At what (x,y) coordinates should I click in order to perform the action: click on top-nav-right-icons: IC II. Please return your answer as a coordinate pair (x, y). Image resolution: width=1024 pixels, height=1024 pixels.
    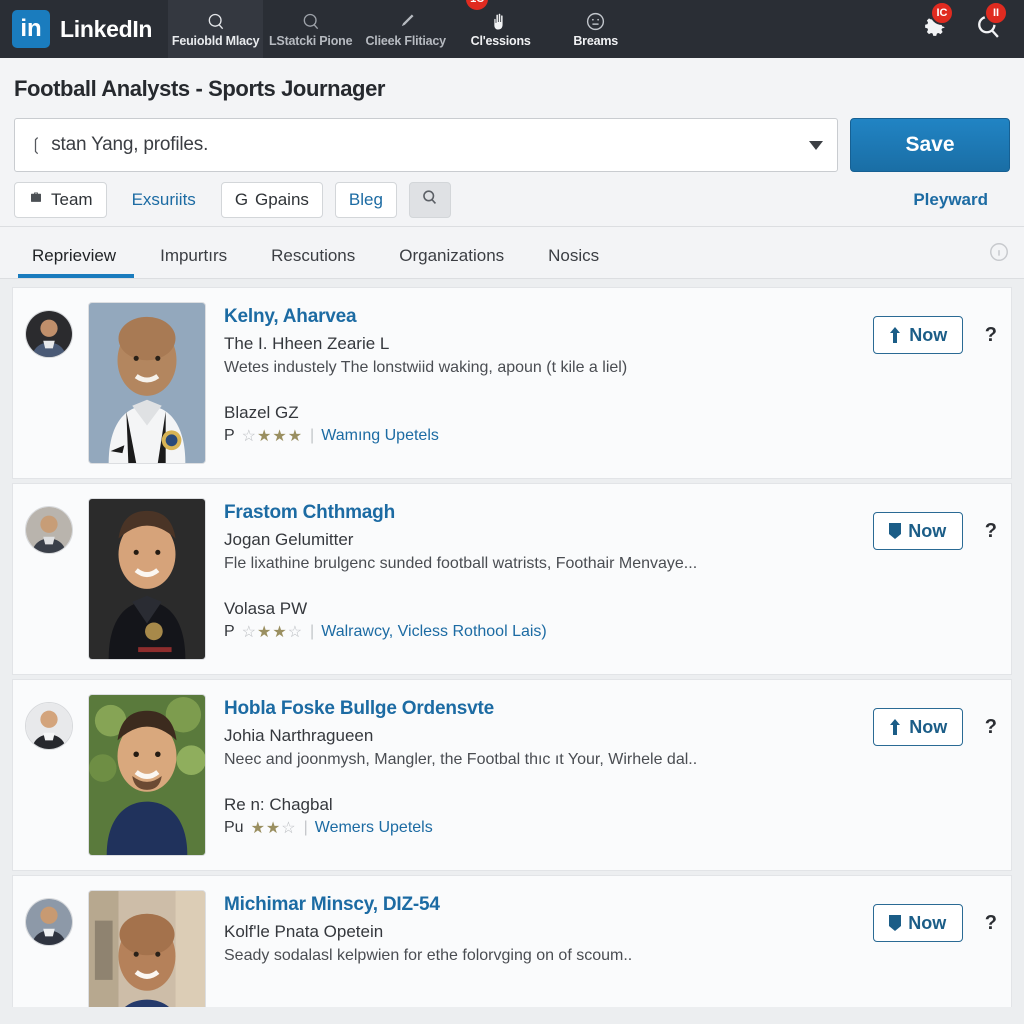
    Looking at the image, I should click on (972, 29).